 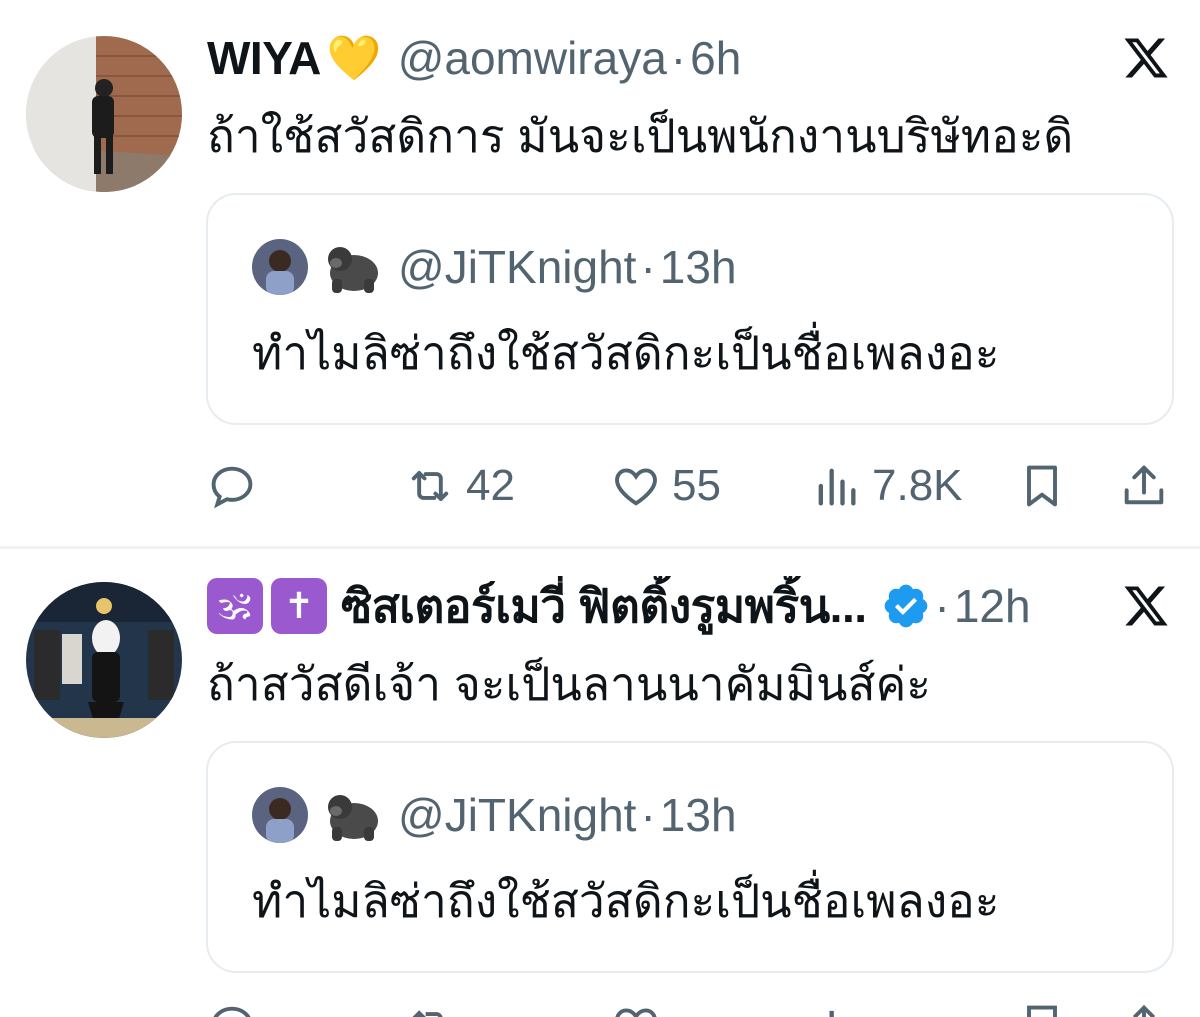 I want to click on cross-emoji: ✝, so click(x=299, y=606).